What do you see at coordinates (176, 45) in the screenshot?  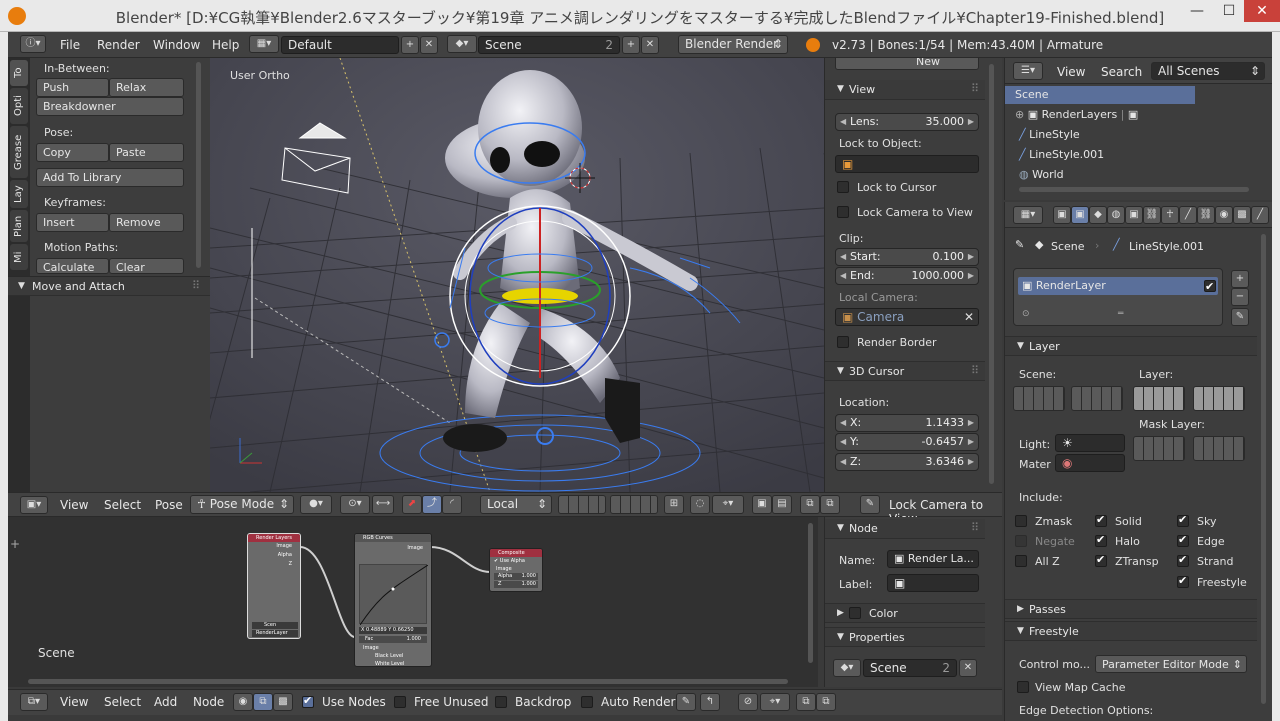 I see `menu-window: Window` at bounding box center [176, 45].